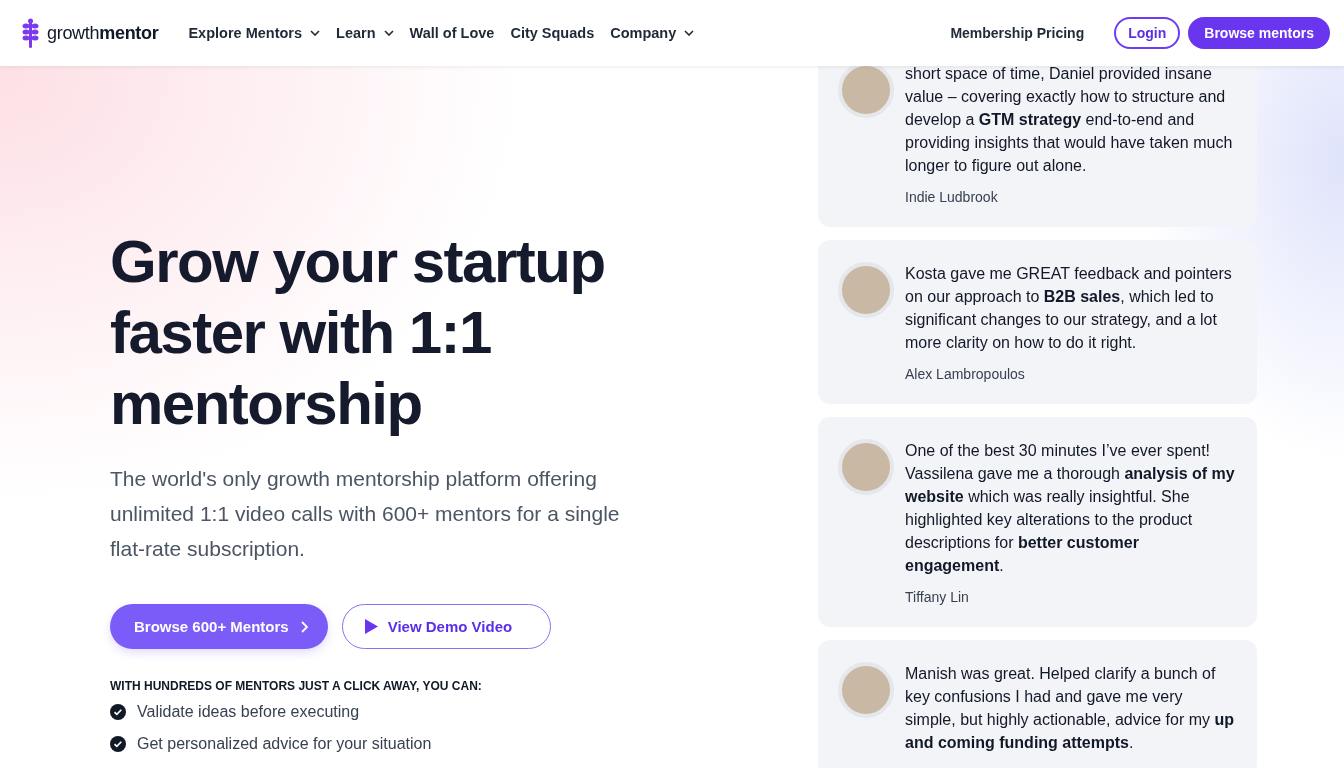 The width and height of the screenshot is (1344, 768). Describe the element at coordinates (937, 597) in the screenshot. I see `testimonial-author: Tiffany Lin` at that location.